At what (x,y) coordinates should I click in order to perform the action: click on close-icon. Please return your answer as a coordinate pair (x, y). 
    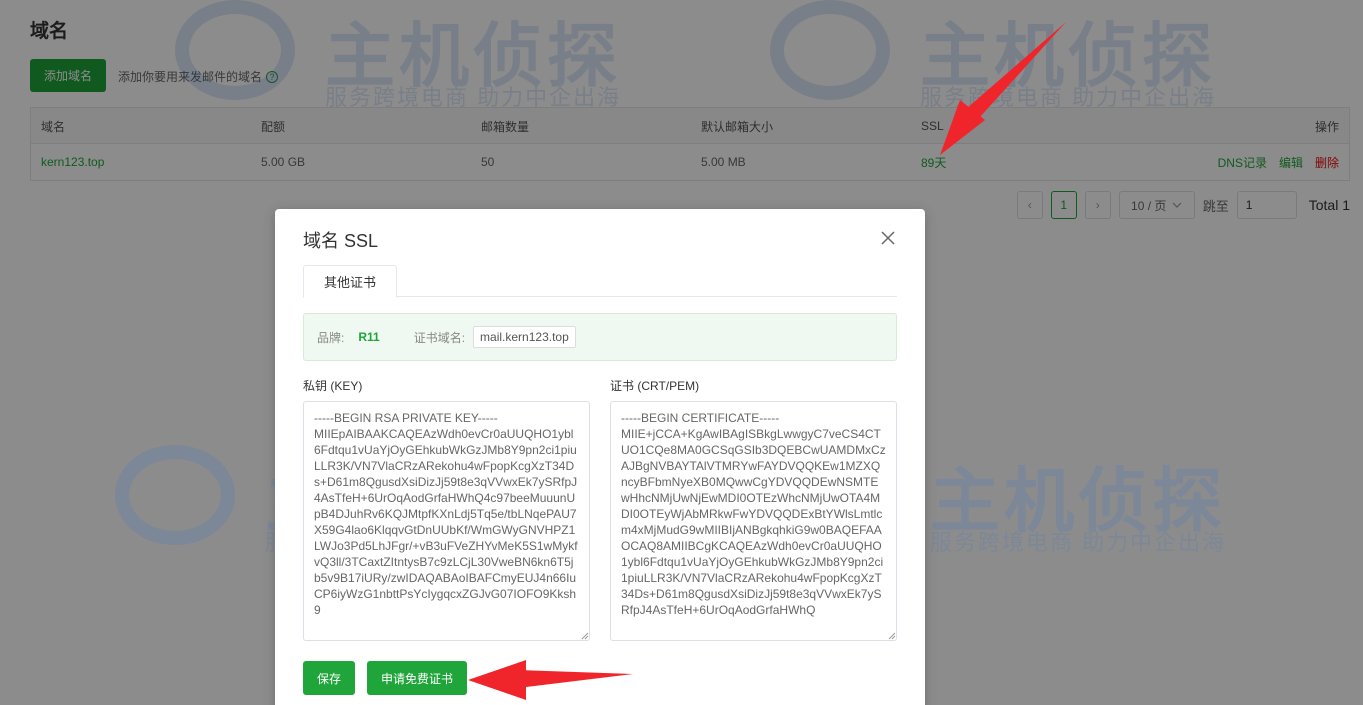
    Looking at the image, I should click on (888, 238).